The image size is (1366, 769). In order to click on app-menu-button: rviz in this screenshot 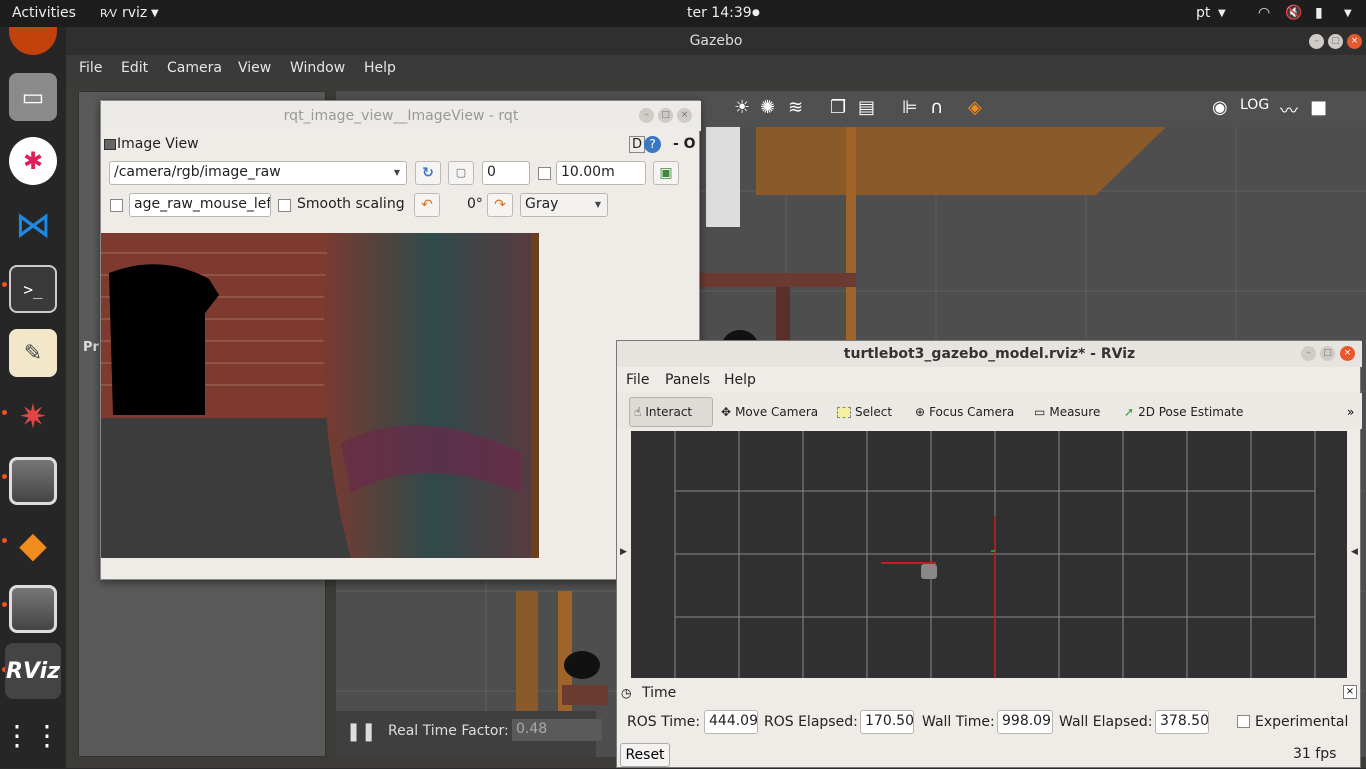, I will do `click(134, 13)`.